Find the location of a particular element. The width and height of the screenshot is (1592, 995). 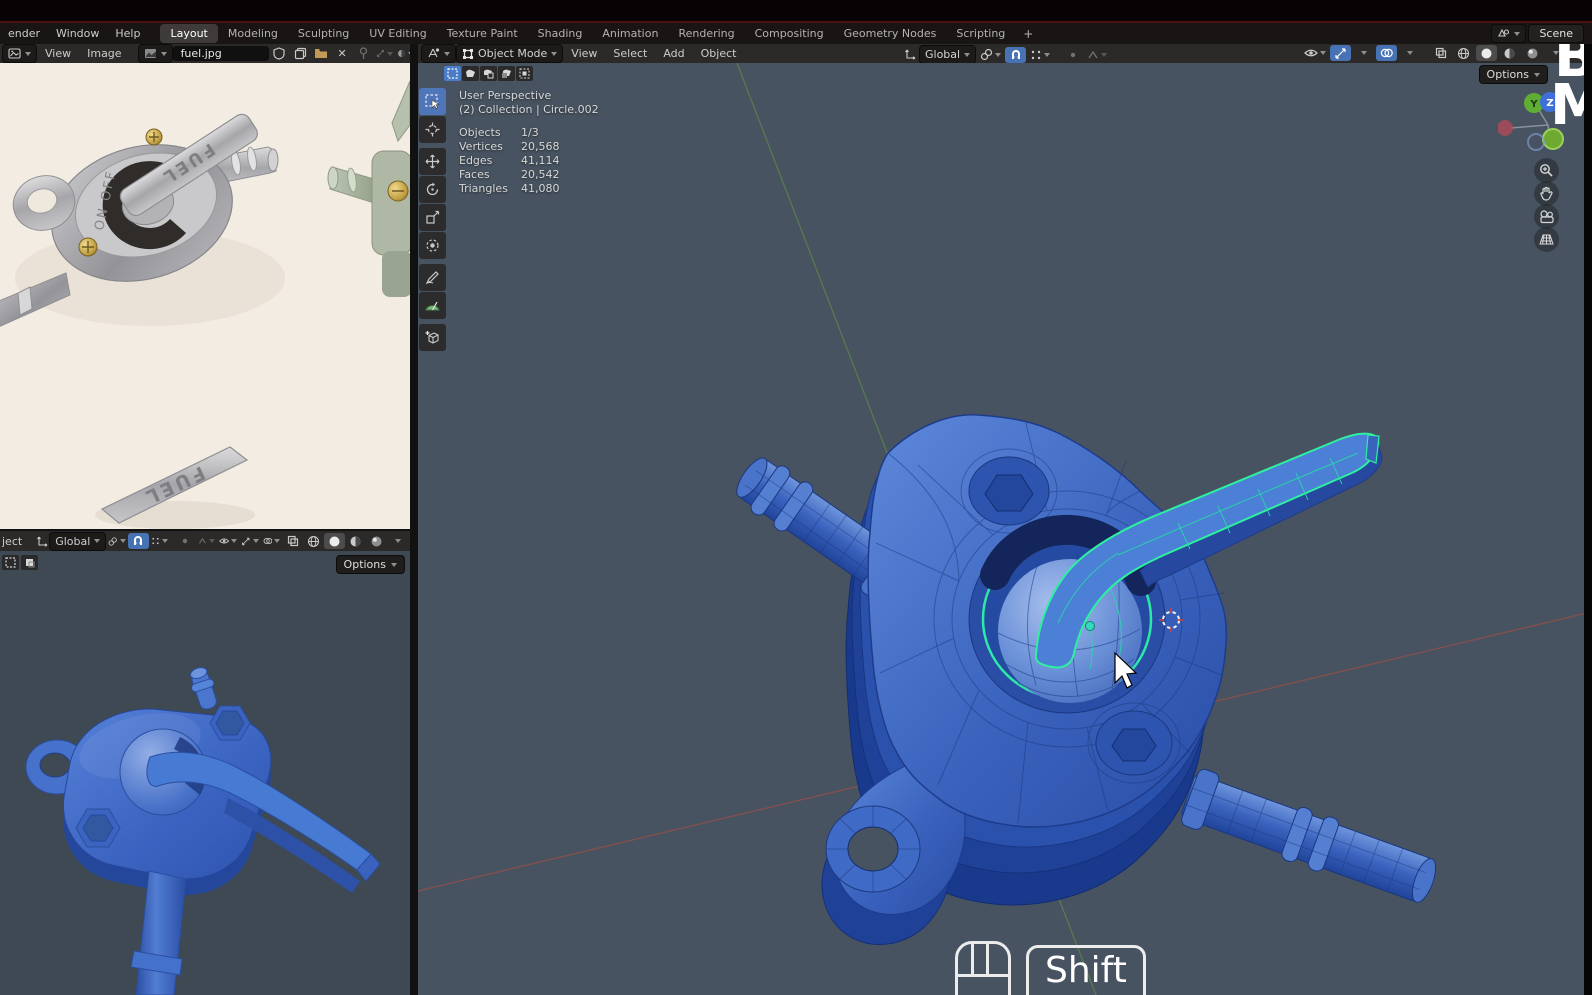

select-mode-new-button is located at coordinates (452, 73).